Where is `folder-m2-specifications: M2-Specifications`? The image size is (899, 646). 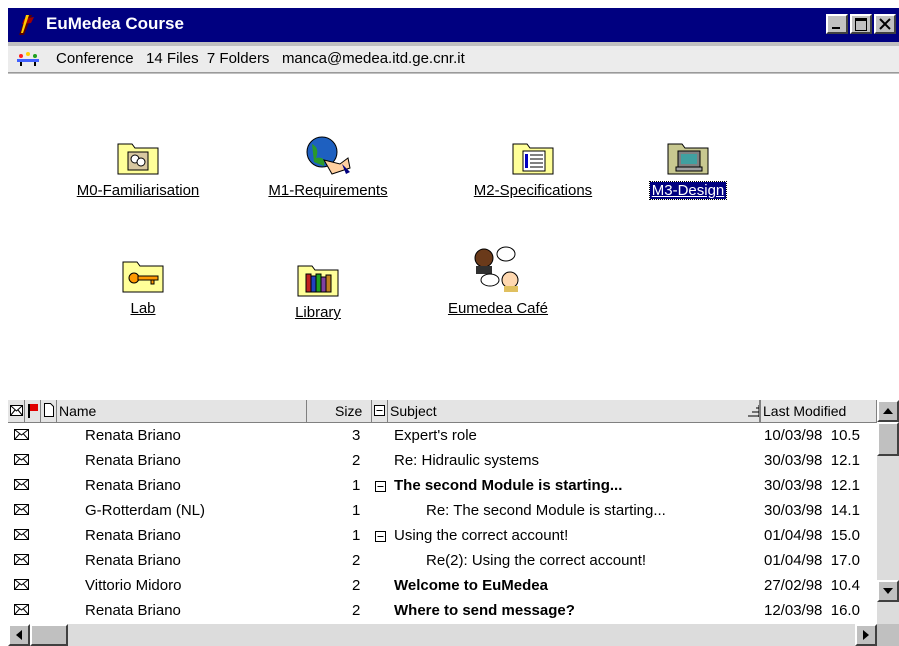 folder-m2-specifications: M2-Specifications is located at coordinates (533, 168).